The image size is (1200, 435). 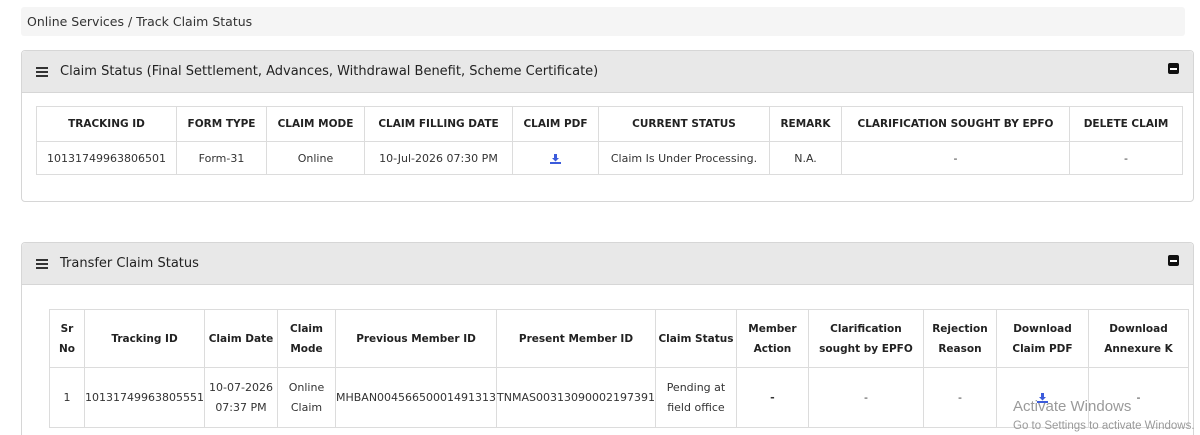 What do you see at coordinates (315, 158) in the screenshot?
I see `cell-claim-mode: Online` at bounding box center [315, 158].